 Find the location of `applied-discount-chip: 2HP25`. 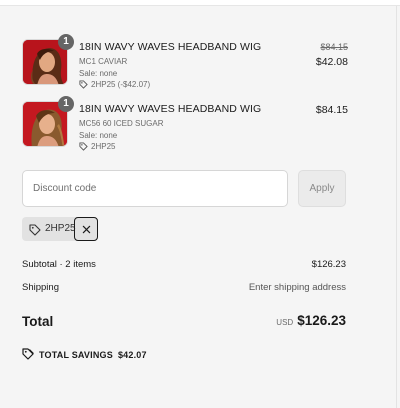

applied-discount-chip: 2HP25 is located at coordinates (60, 229).